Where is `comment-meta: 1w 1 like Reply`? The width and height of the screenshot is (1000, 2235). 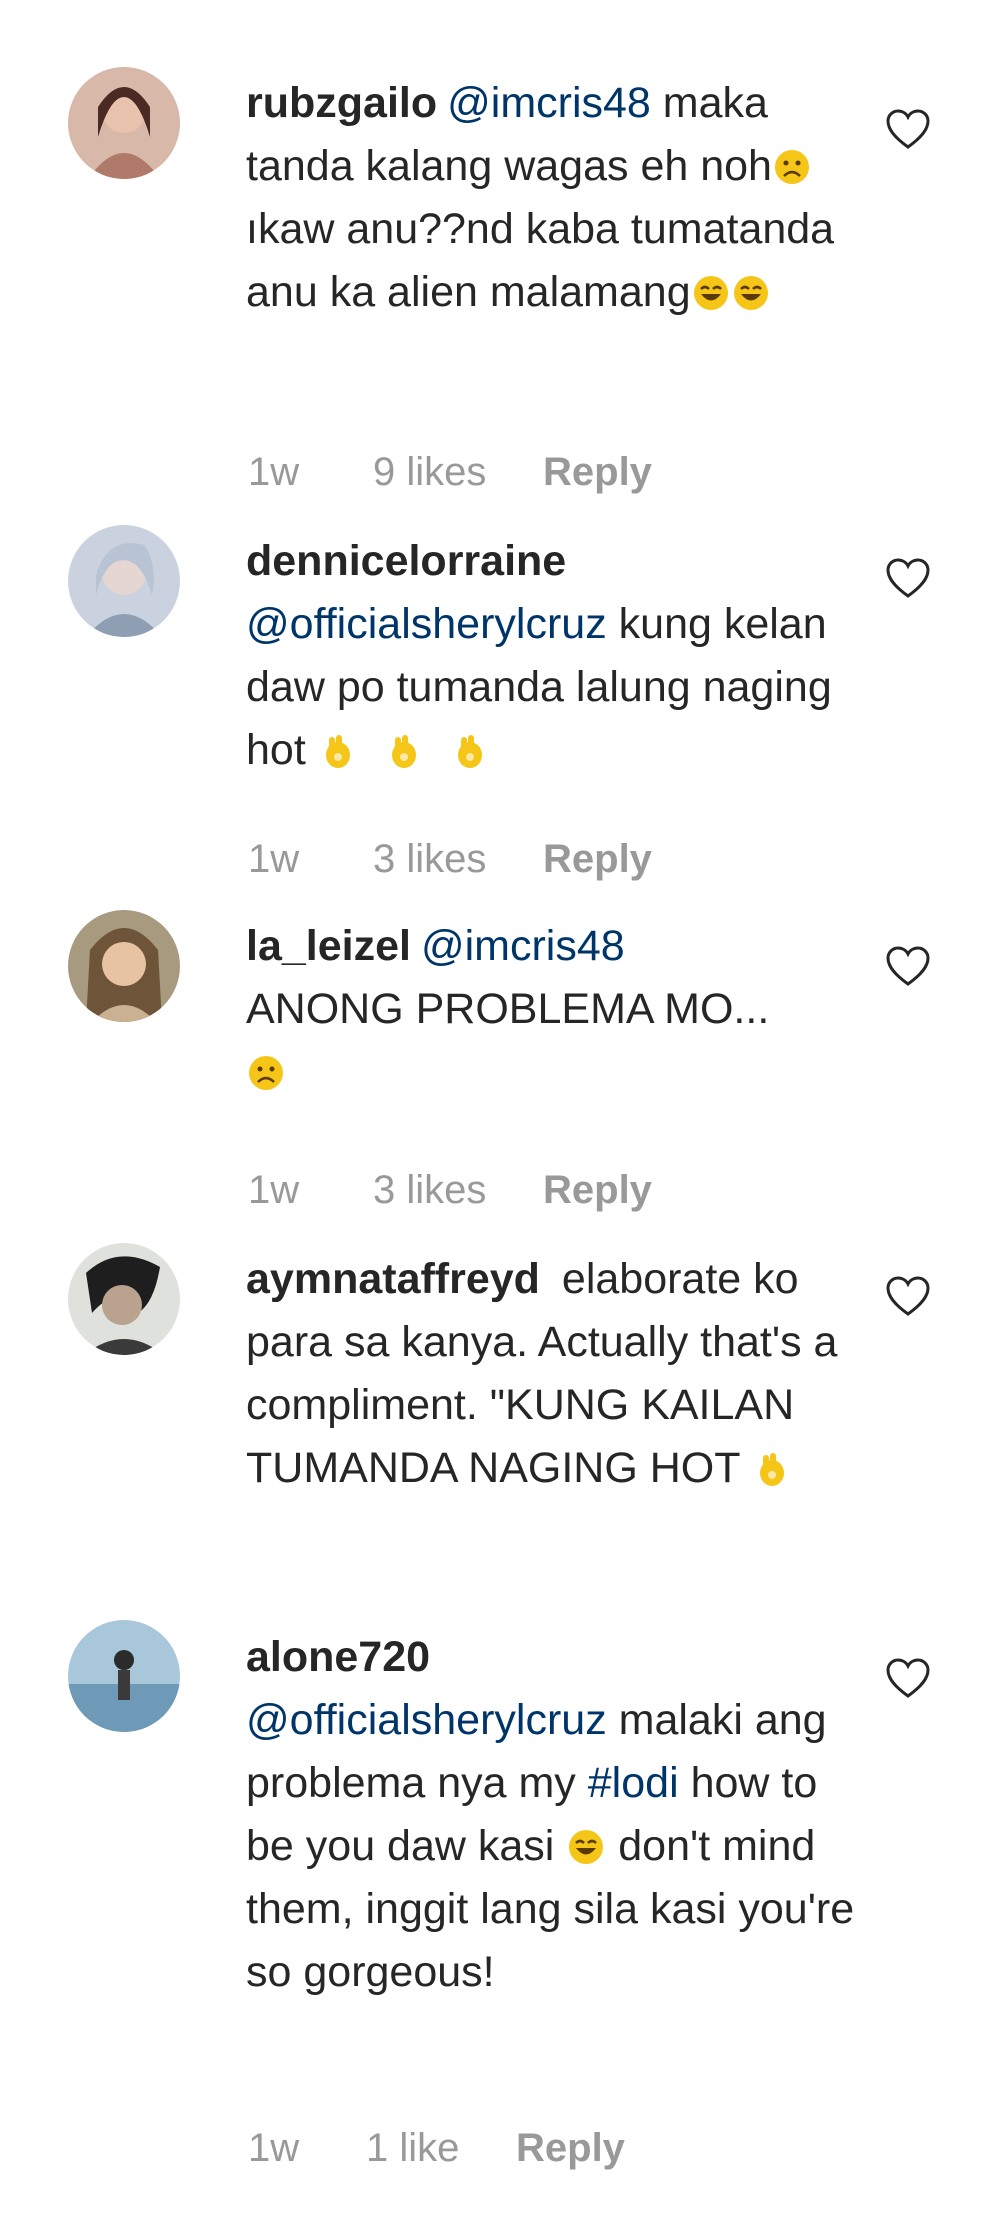
comment-meta: 1w 1 like Reply is located at coordinates (436, 2148).